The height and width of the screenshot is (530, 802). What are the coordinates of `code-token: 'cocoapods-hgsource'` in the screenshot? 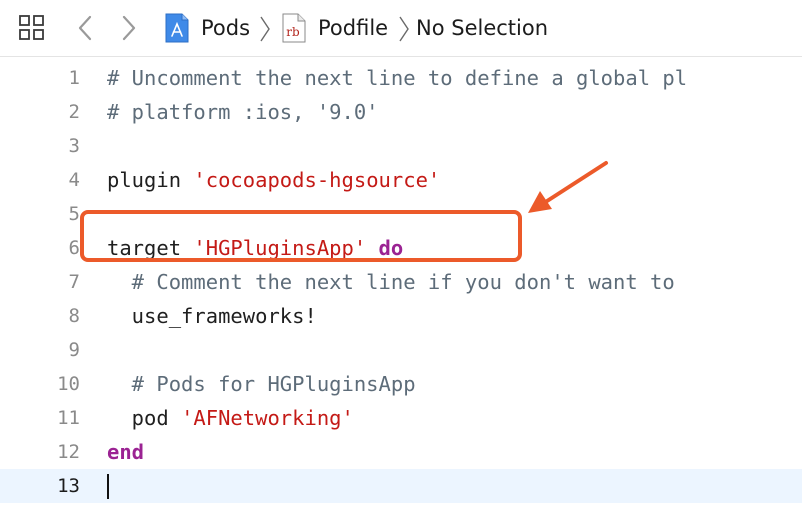 It's located at (317, 180).